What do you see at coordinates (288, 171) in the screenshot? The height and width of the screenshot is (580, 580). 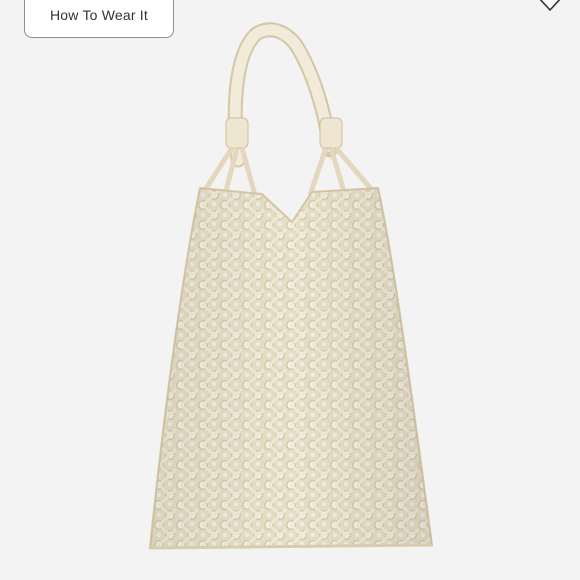 I see `bag-strands` at bounding box center [288, 171].